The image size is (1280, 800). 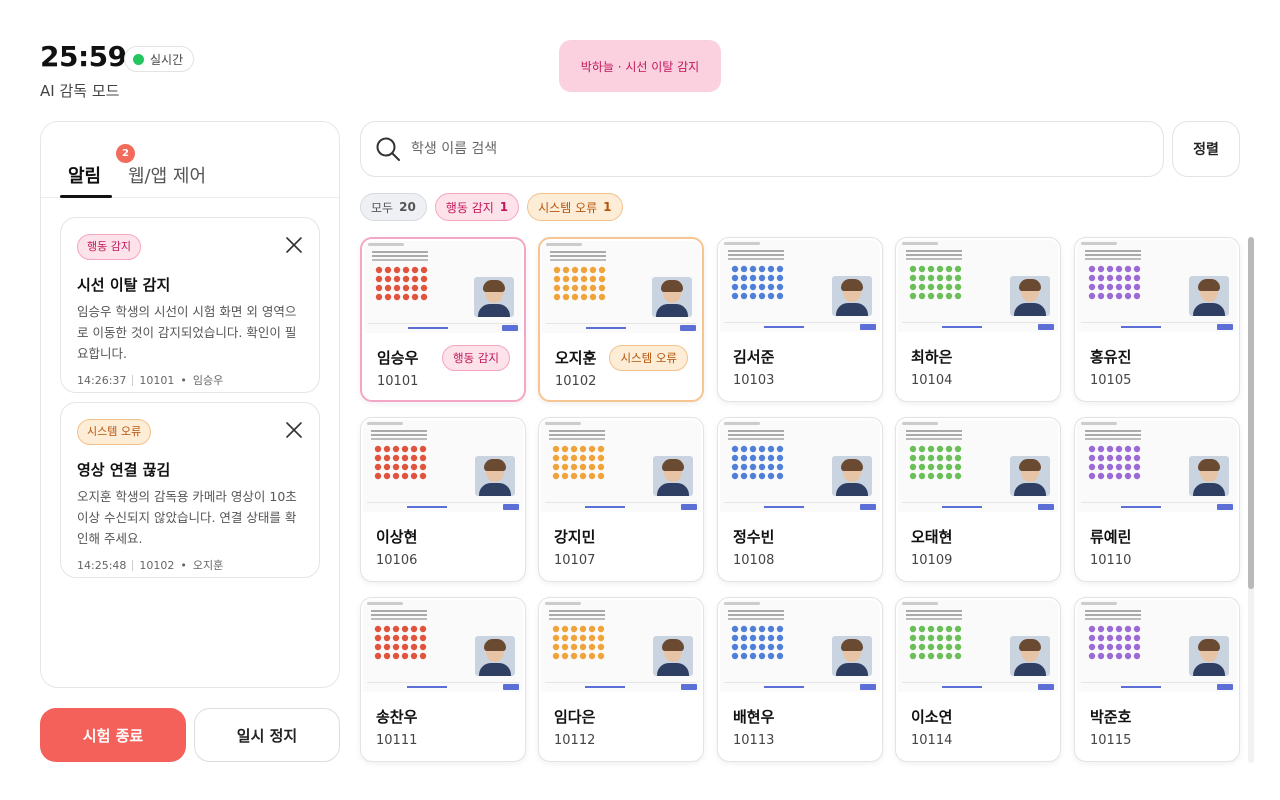 What do you see at coordinates (607, 207) in the screenshot?
I see `filter-count: 1` at bounding box center [607, 207].